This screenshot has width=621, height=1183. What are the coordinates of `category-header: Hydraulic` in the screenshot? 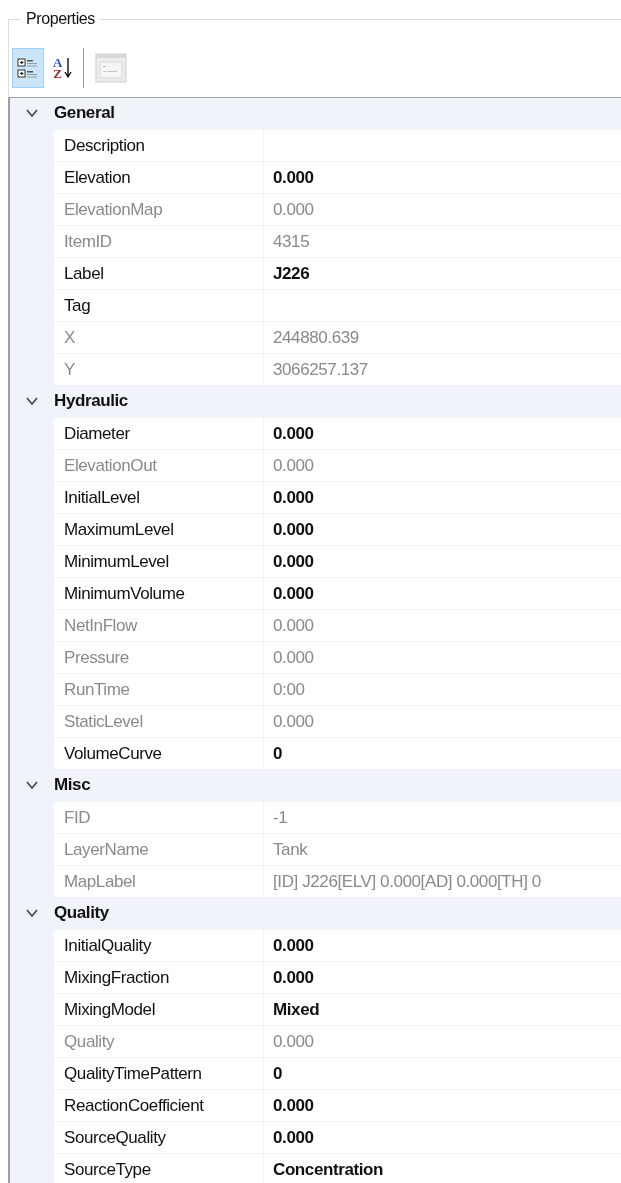 It's located at (91, 401).